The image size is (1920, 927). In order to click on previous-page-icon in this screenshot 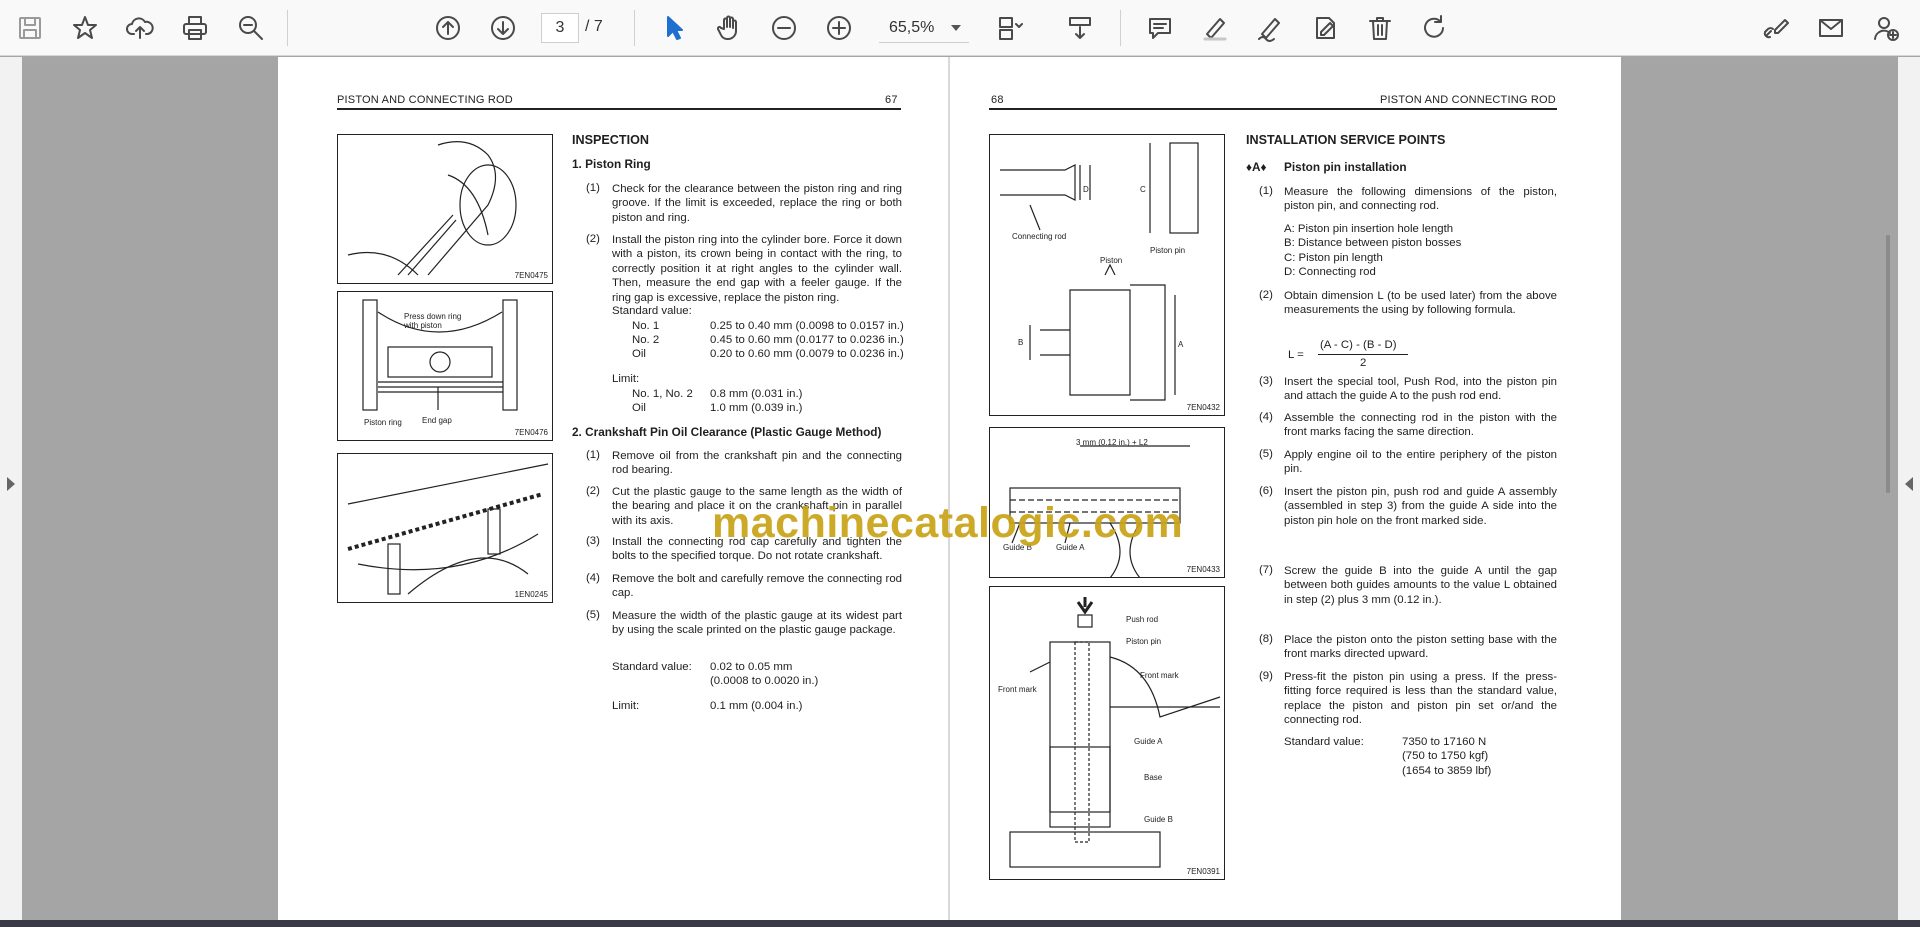, I will do `click(448, 28)`.